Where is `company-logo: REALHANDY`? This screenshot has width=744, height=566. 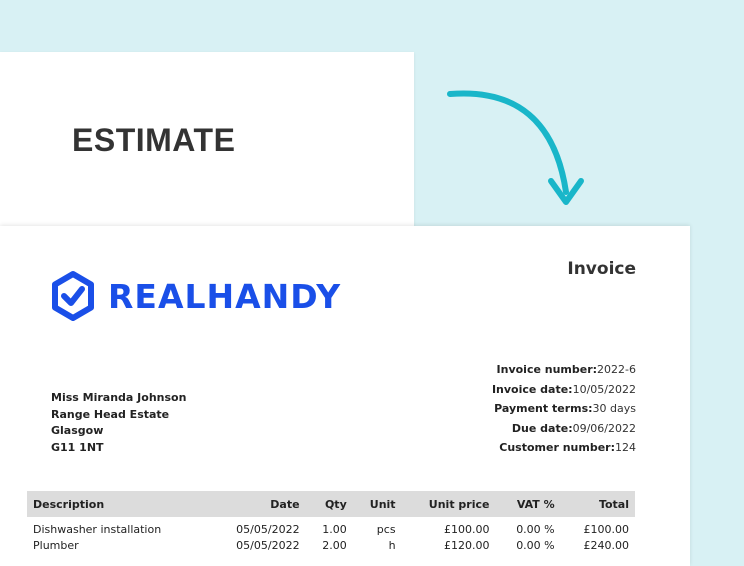 company-logo: REALHANDY is located at coordinates (195, 296).